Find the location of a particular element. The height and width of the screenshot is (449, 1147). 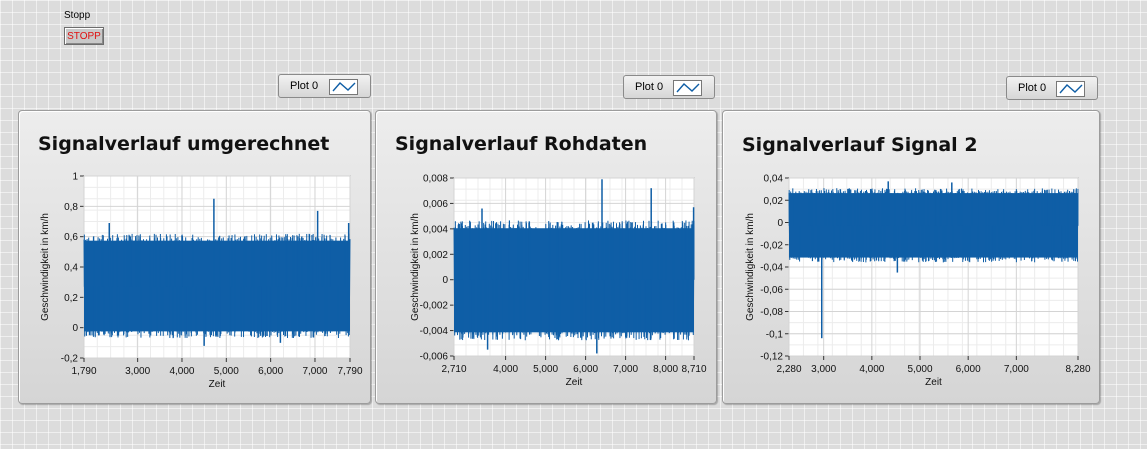

y-tick-label: -0,2 is located at coordinates (70, 359).